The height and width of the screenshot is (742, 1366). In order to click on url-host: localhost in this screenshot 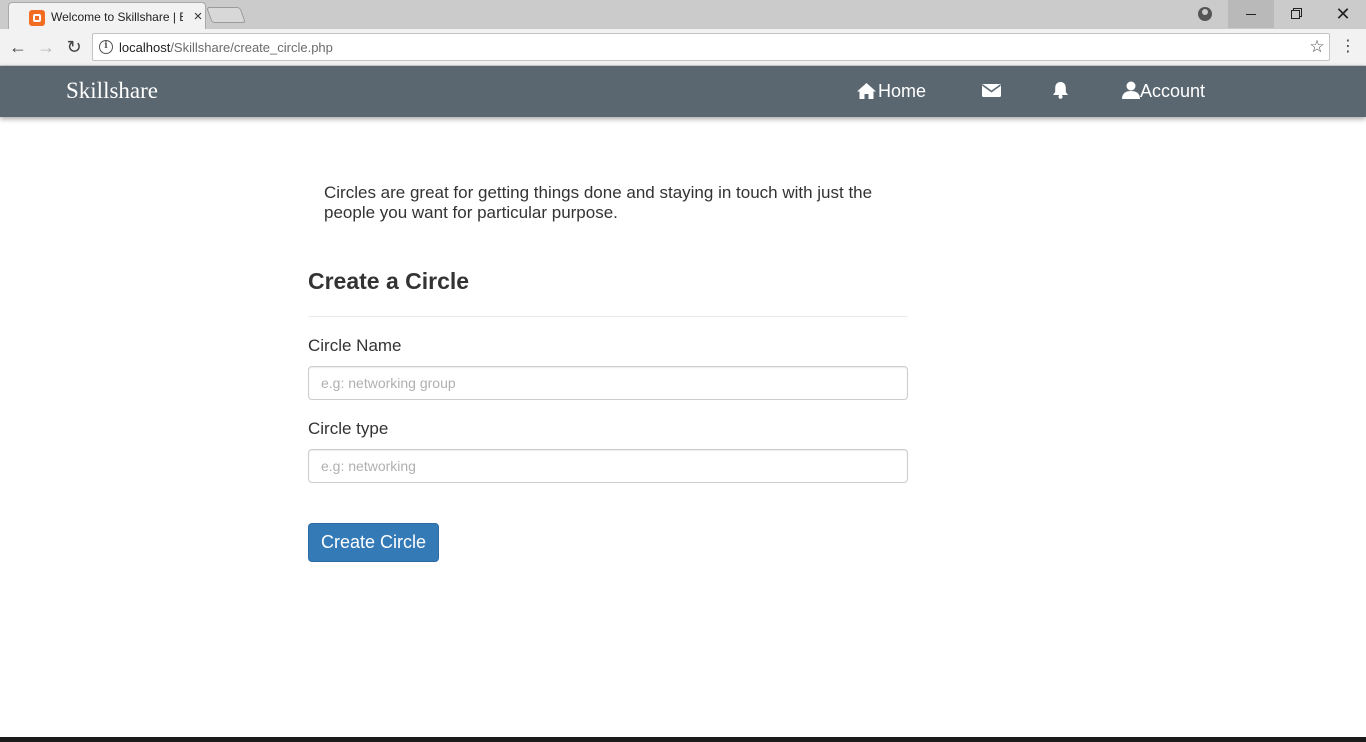, I will do `click(145, 47)`.